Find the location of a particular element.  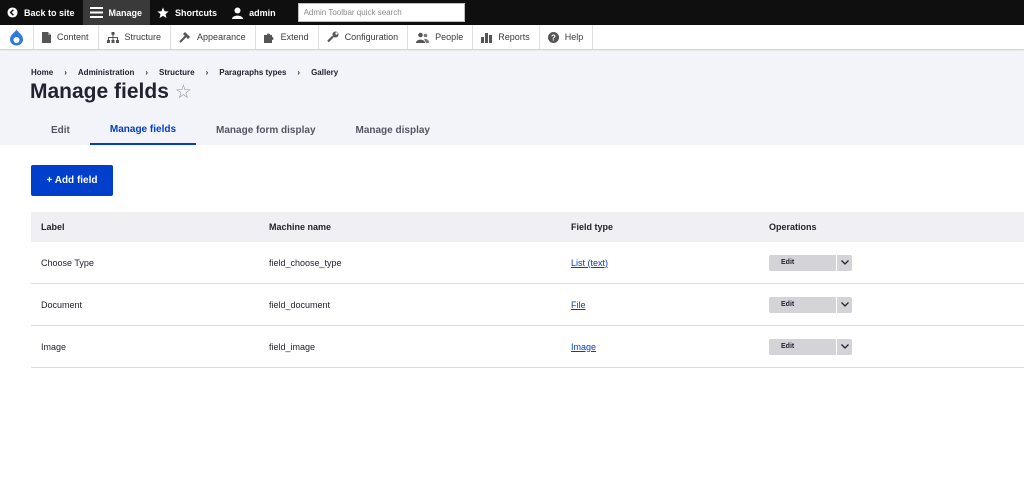

menu-item-content: Content is located at coordinates (66, 37).